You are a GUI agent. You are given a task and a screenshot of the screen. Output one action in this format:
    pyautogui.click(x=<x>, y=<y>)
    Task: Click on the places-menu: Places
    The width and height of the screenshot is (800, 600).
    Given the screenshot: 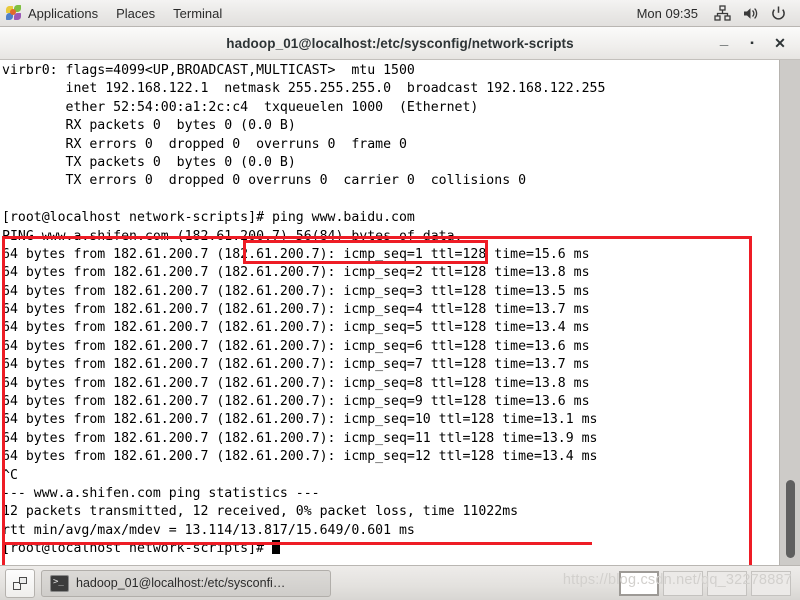 What is the action you would take?
    pyautogui.click(x=135, y=13)
    